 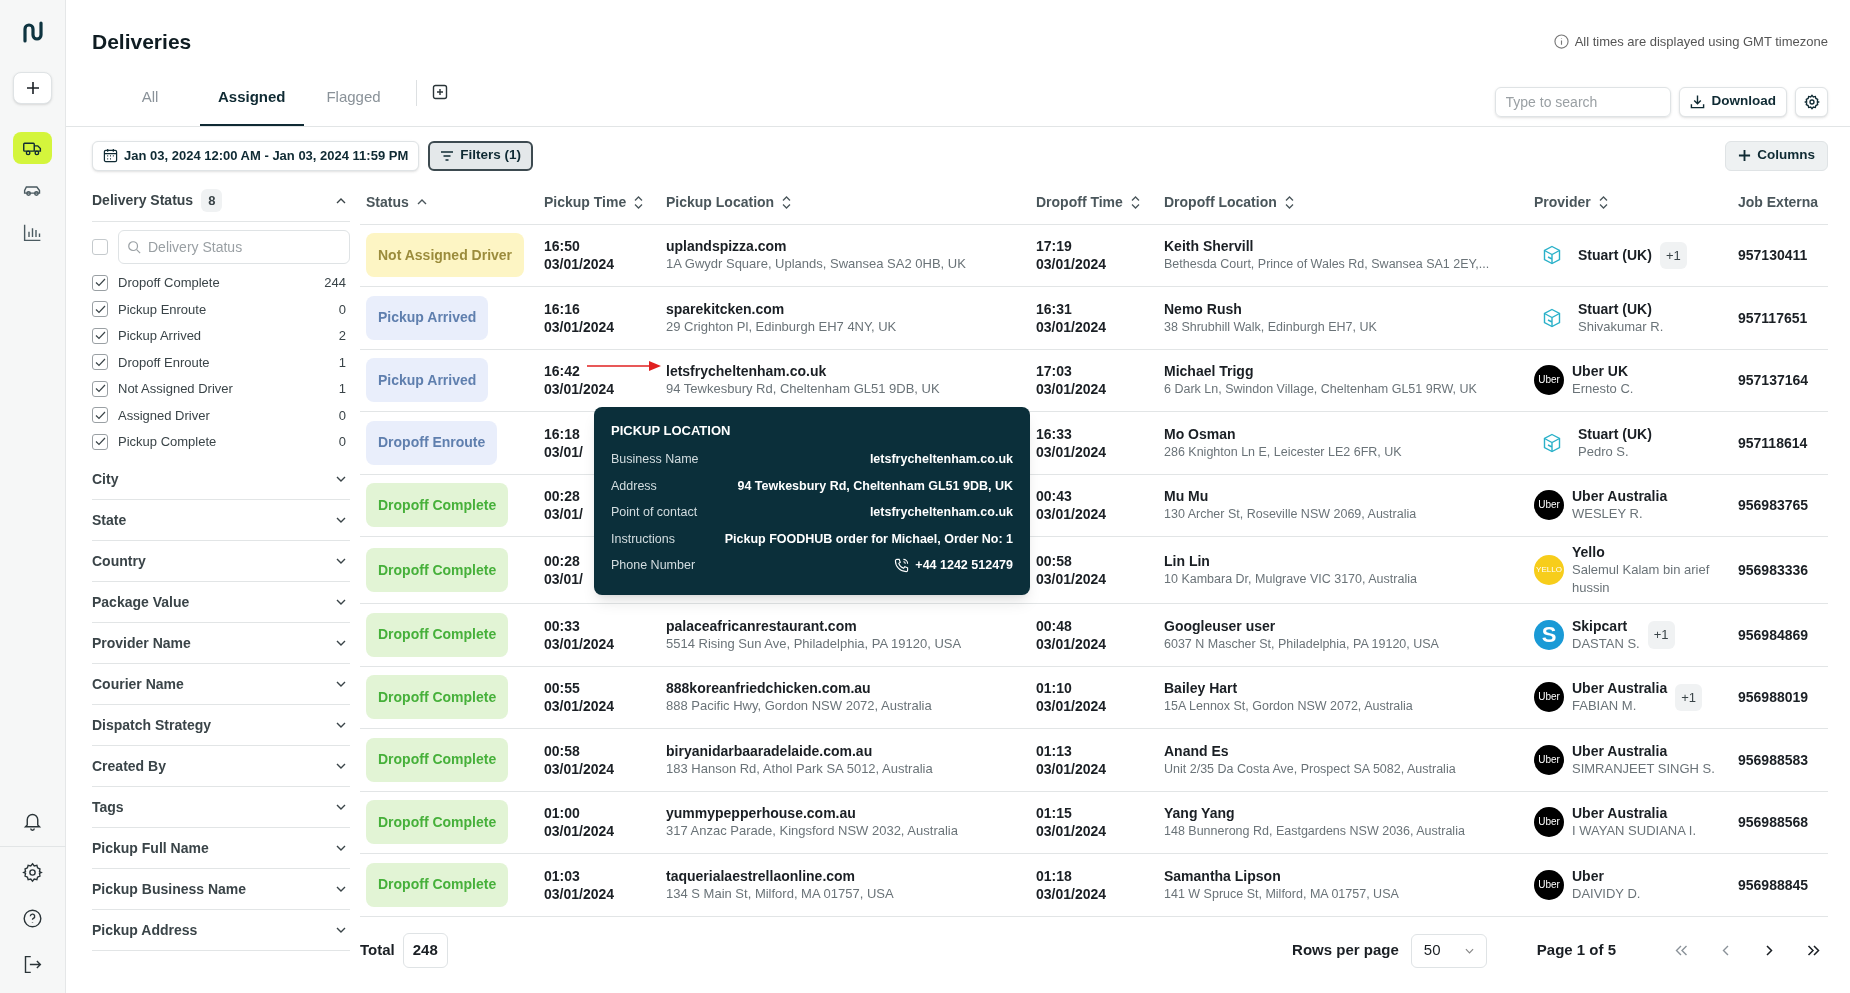 What do you see at coordinates (221, 520) in the screenshot?
I see `filter-section-header: State` at bounding box center [221, 520].